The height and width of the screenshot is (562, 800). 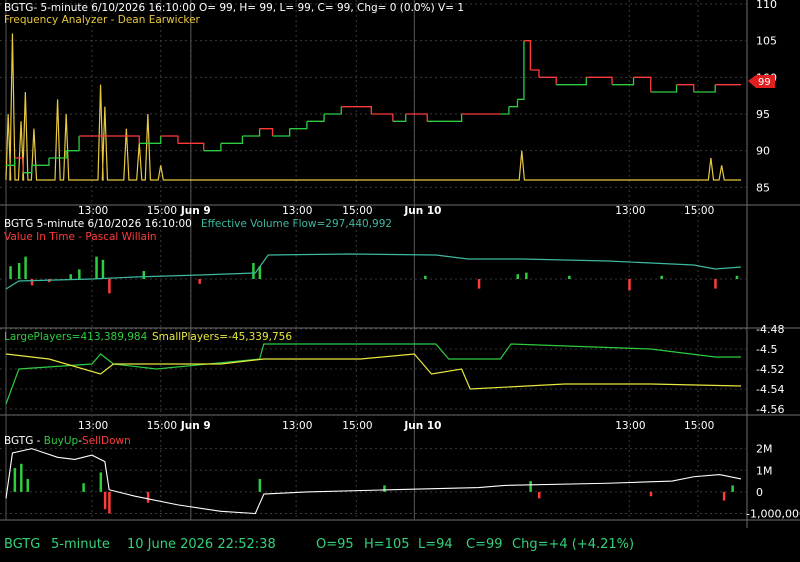 I want to click on effective-volume-line, so click(x=373, y=271).